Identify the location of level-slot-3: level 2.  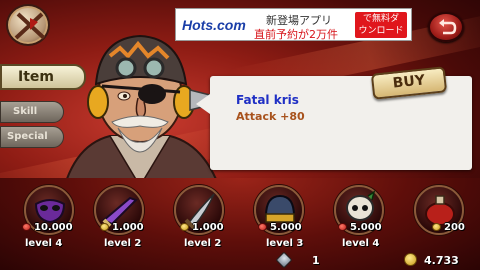
(203, 243).